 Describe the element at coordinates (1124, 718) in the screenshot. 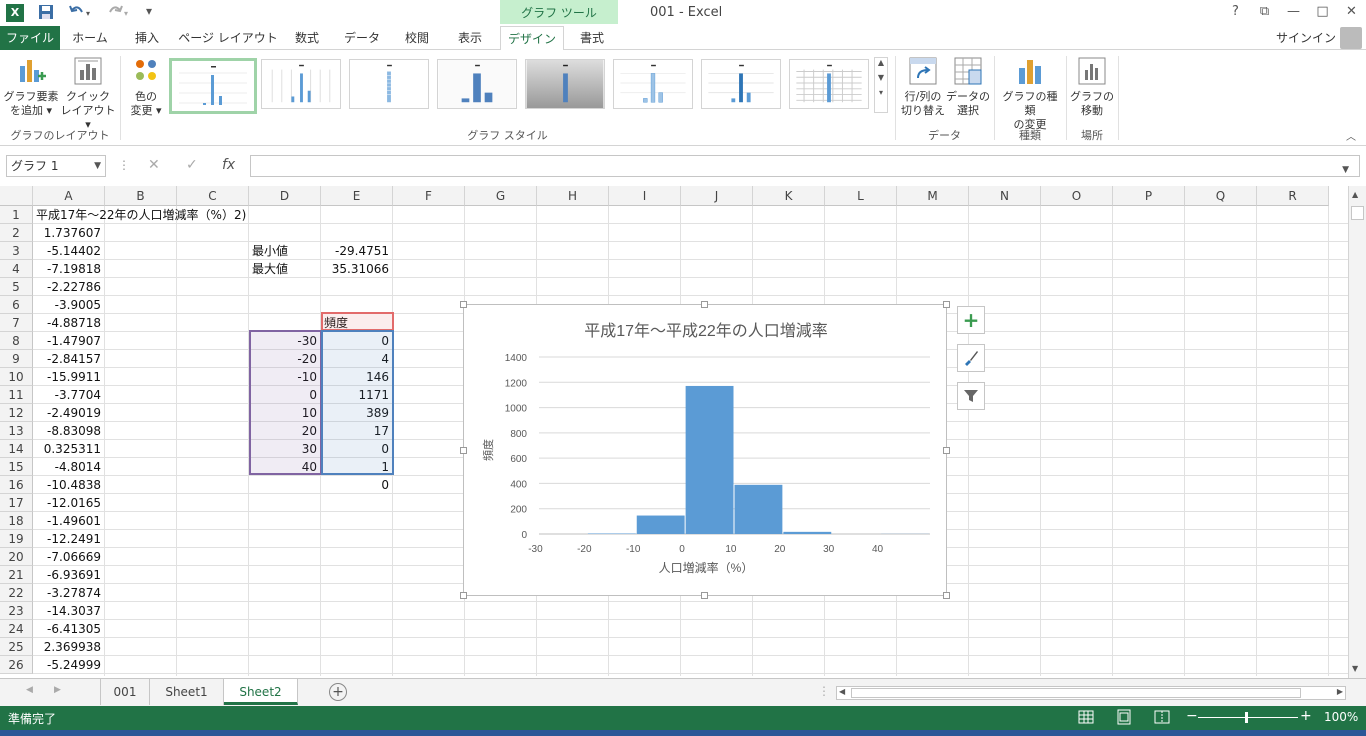

I see `page-layout-view-icon` at that location.